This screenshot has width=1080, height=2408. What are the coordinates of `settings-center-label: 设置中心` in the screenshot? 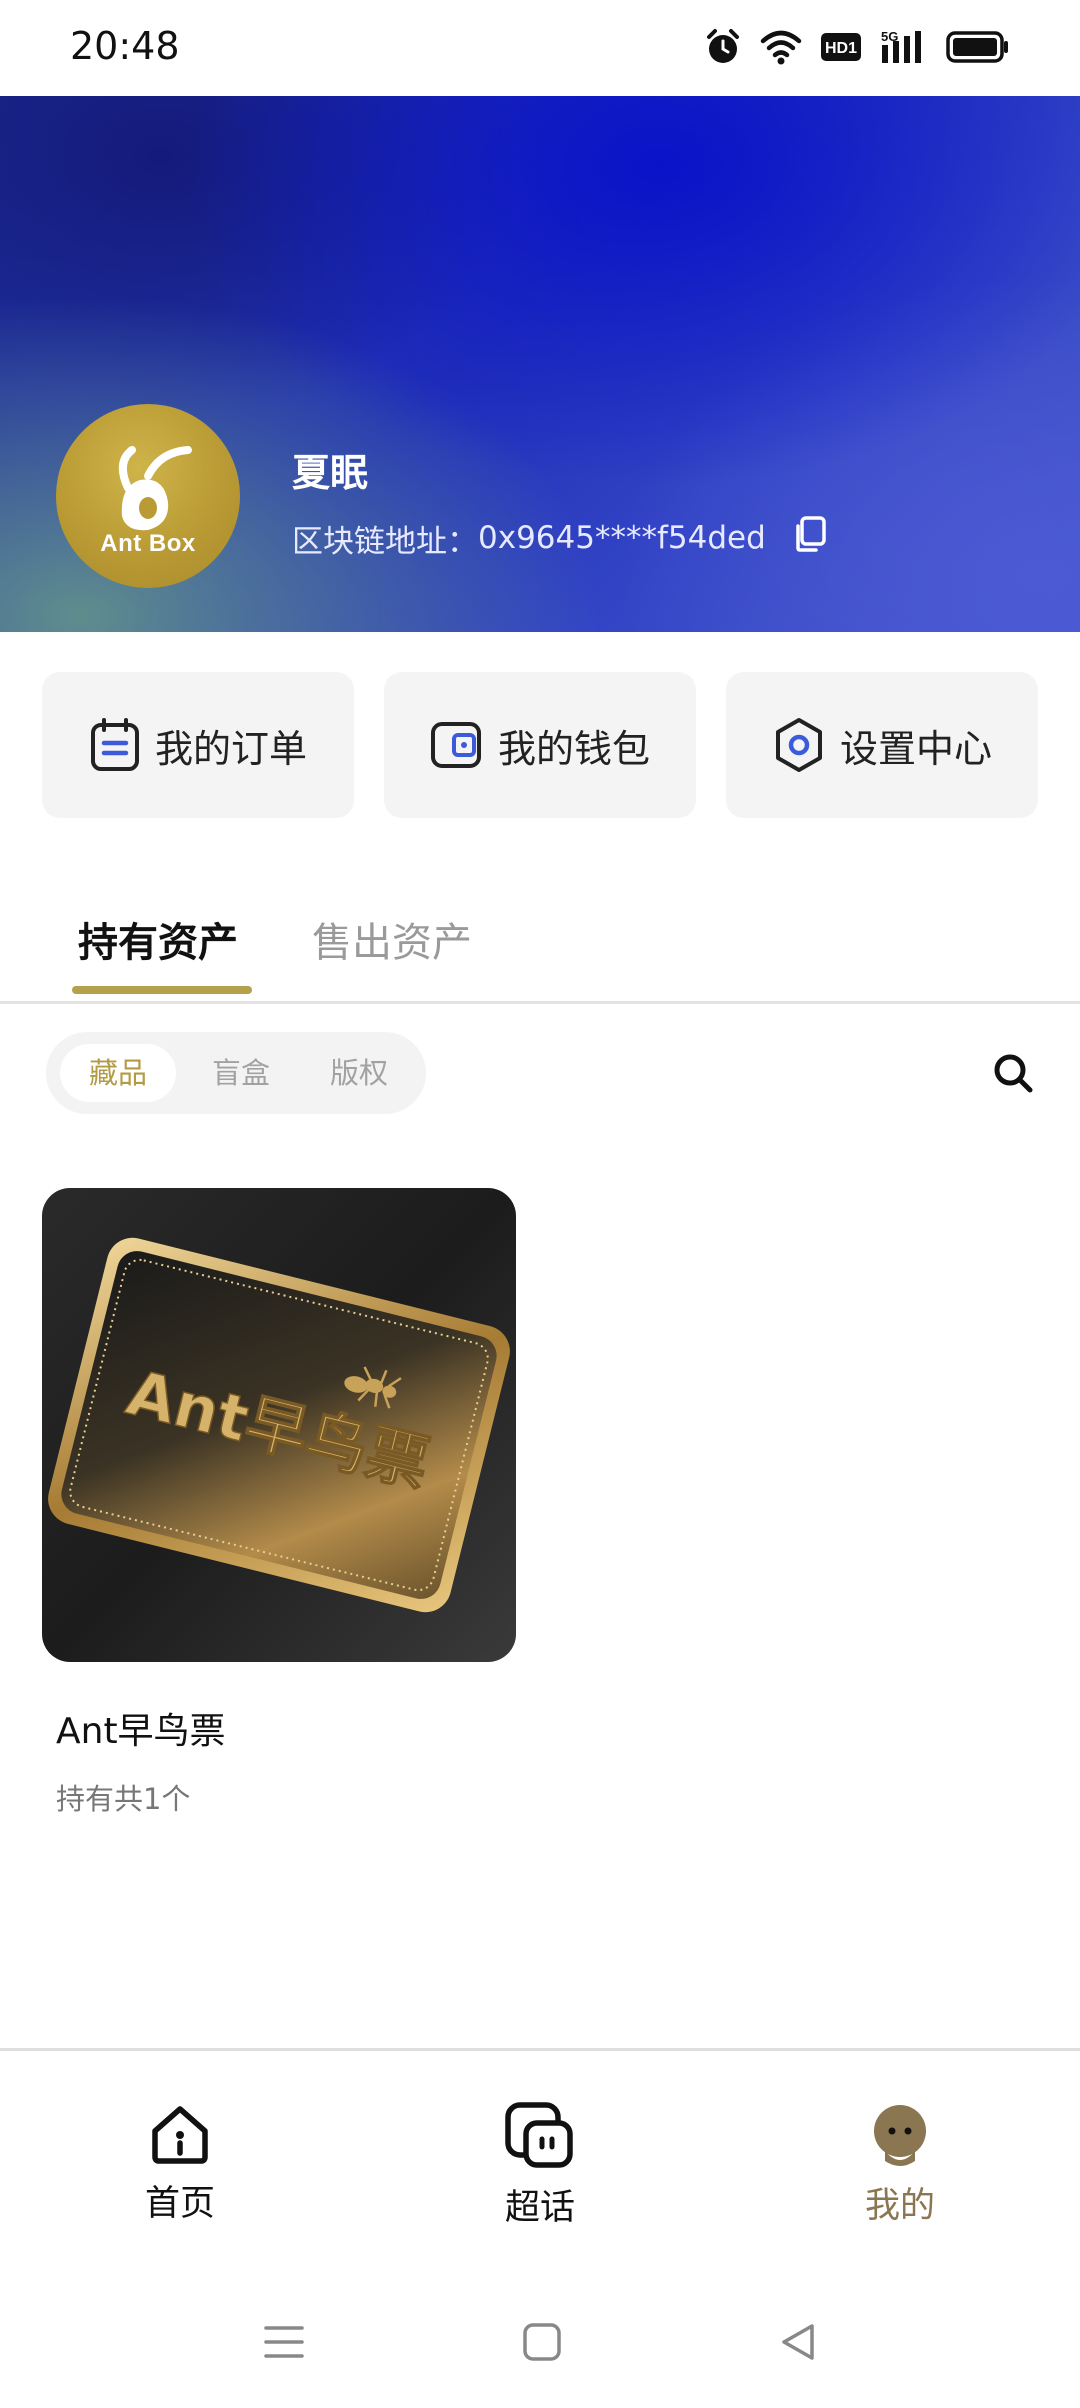 It's located at (915, 748).